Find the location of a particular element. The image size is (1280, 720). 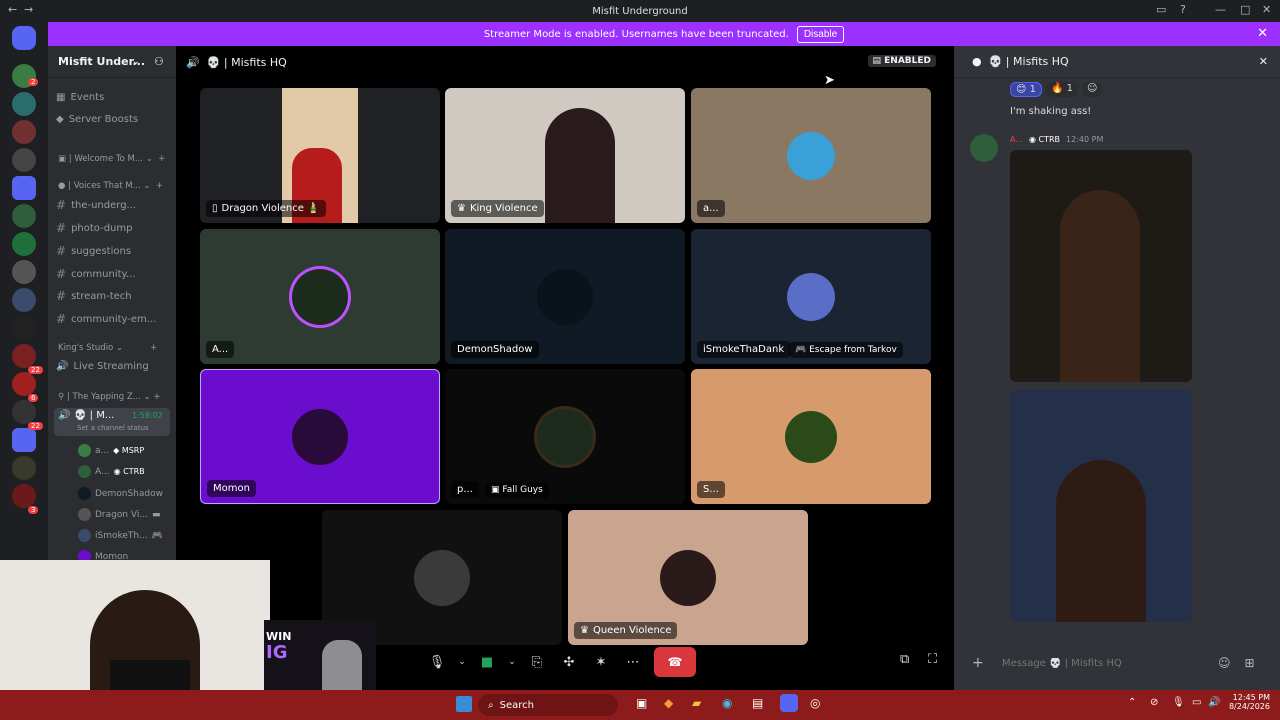

discord-taskbar-icon is located at coordinates (789, 703).